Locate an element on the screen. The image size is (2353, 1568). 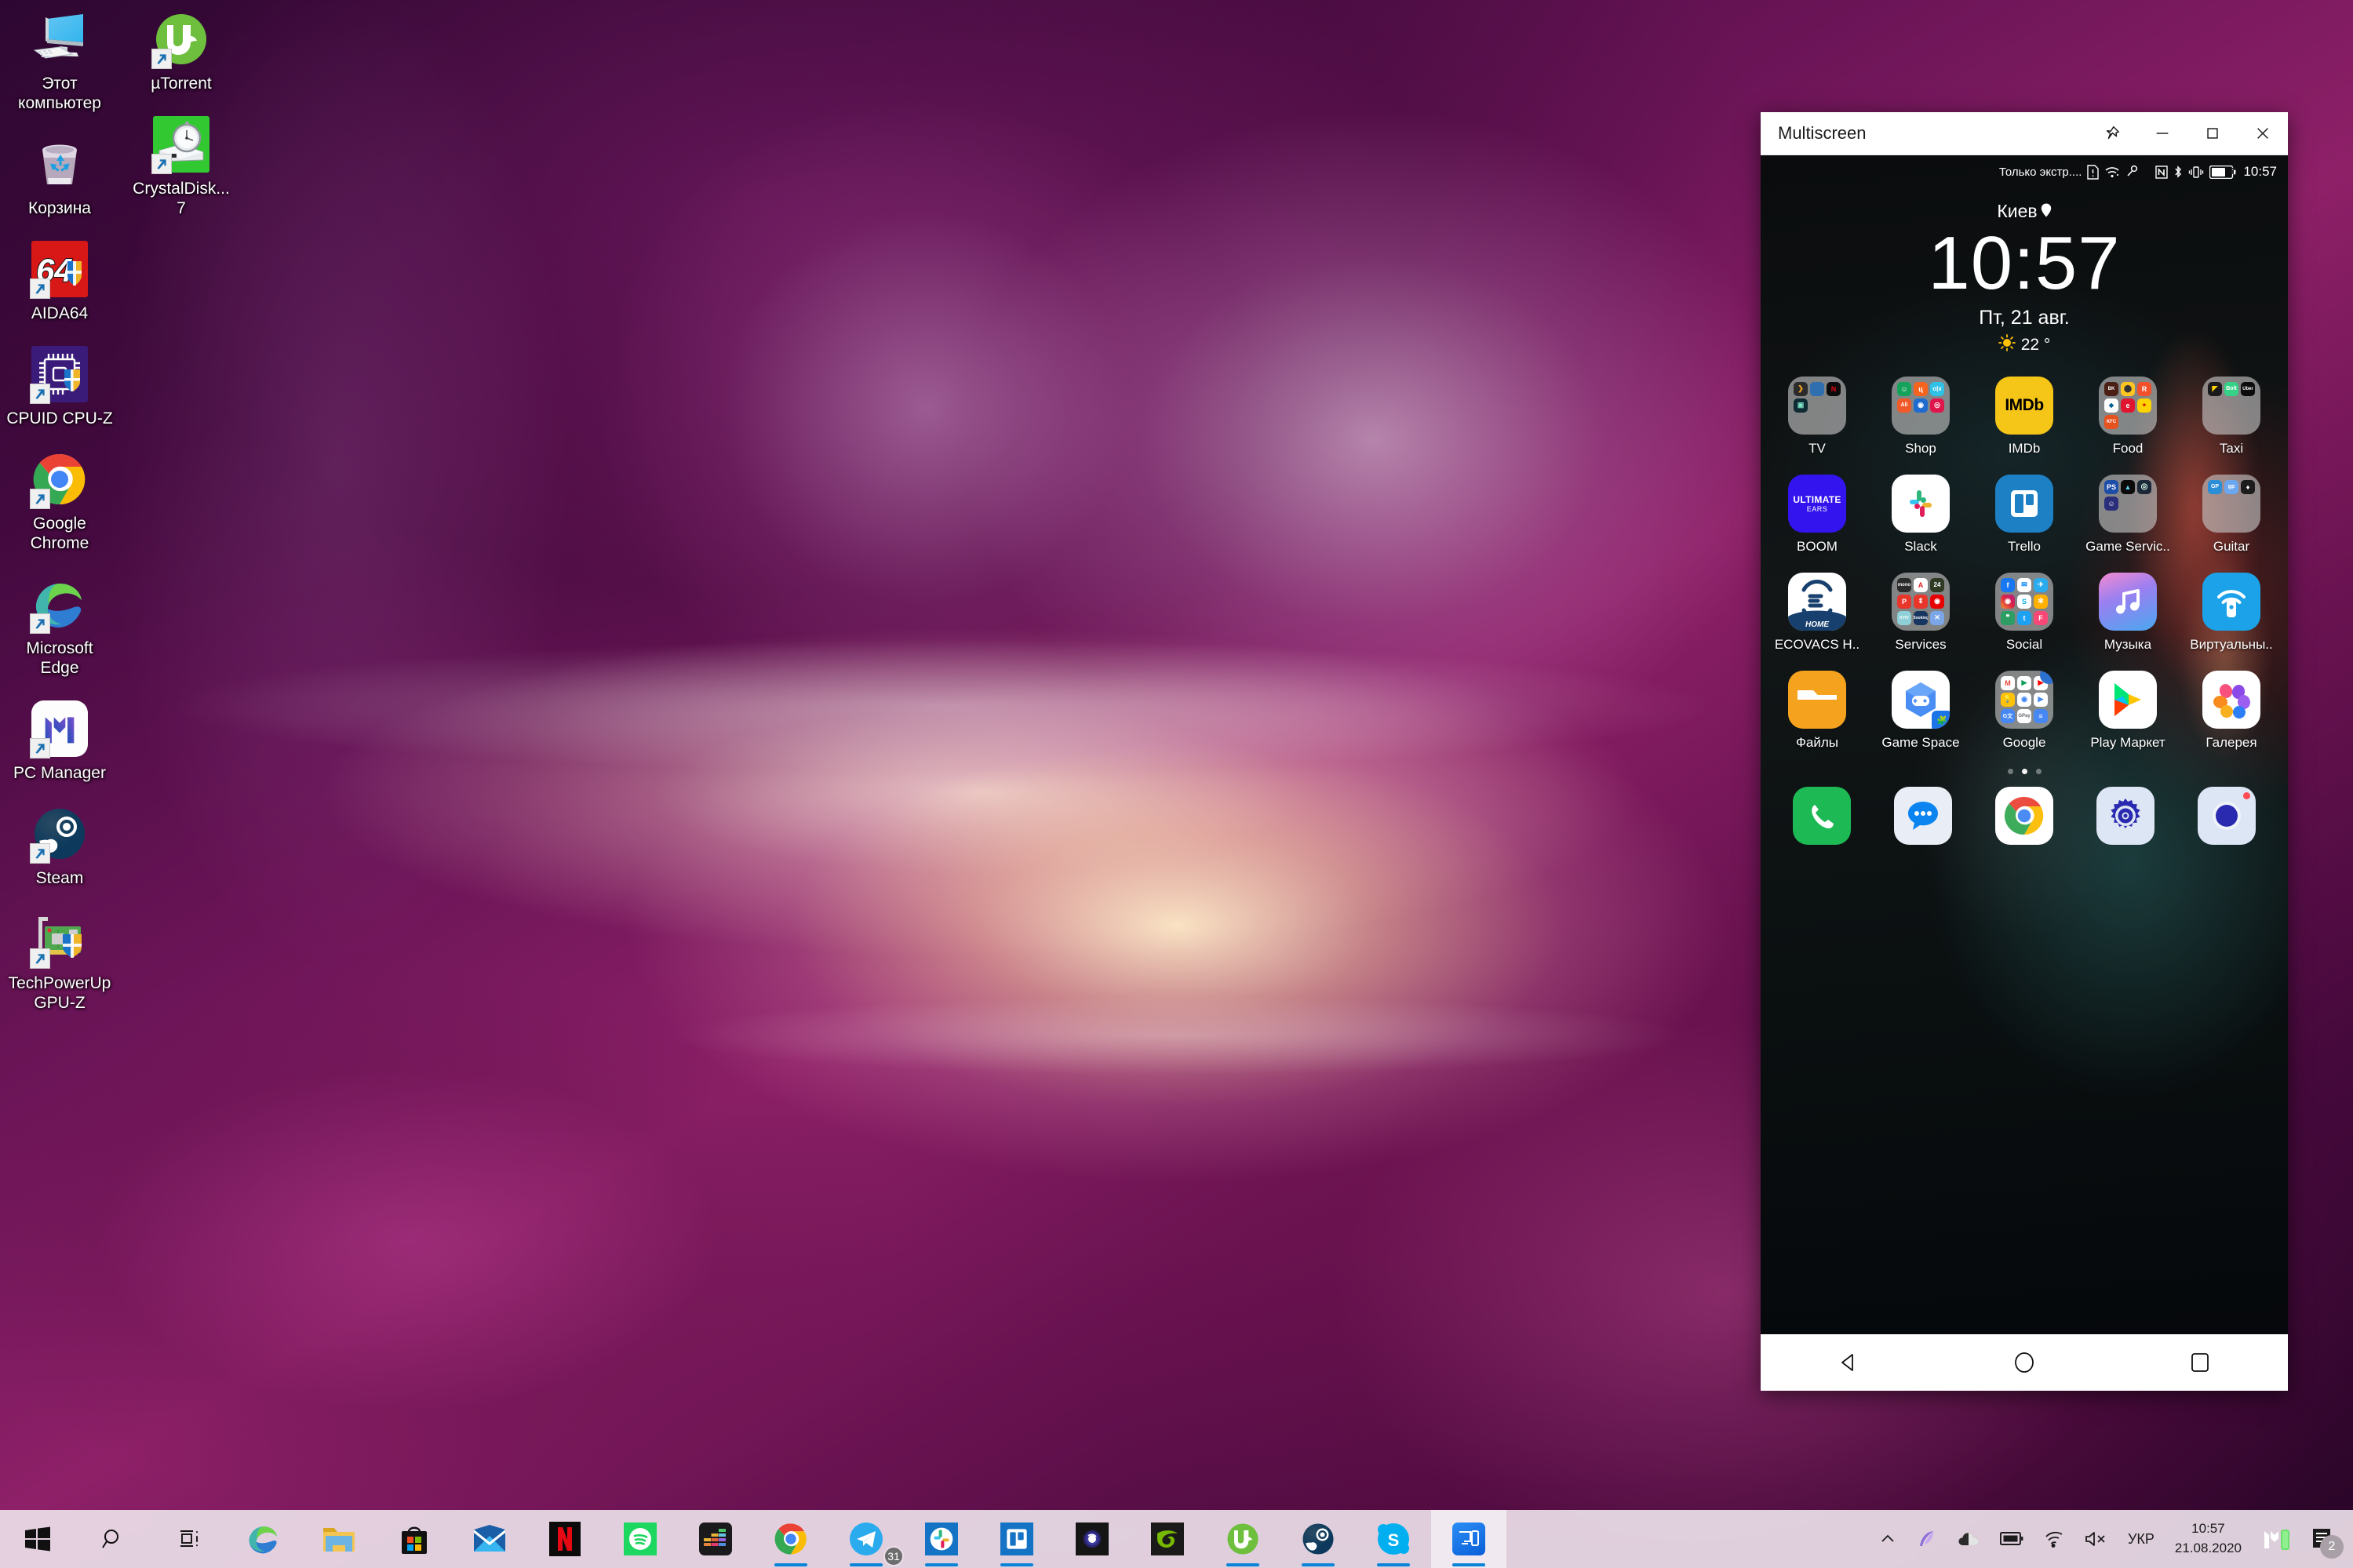
multiscreen-titlebar: Multiscreen is located at coordinates (2024, 133).